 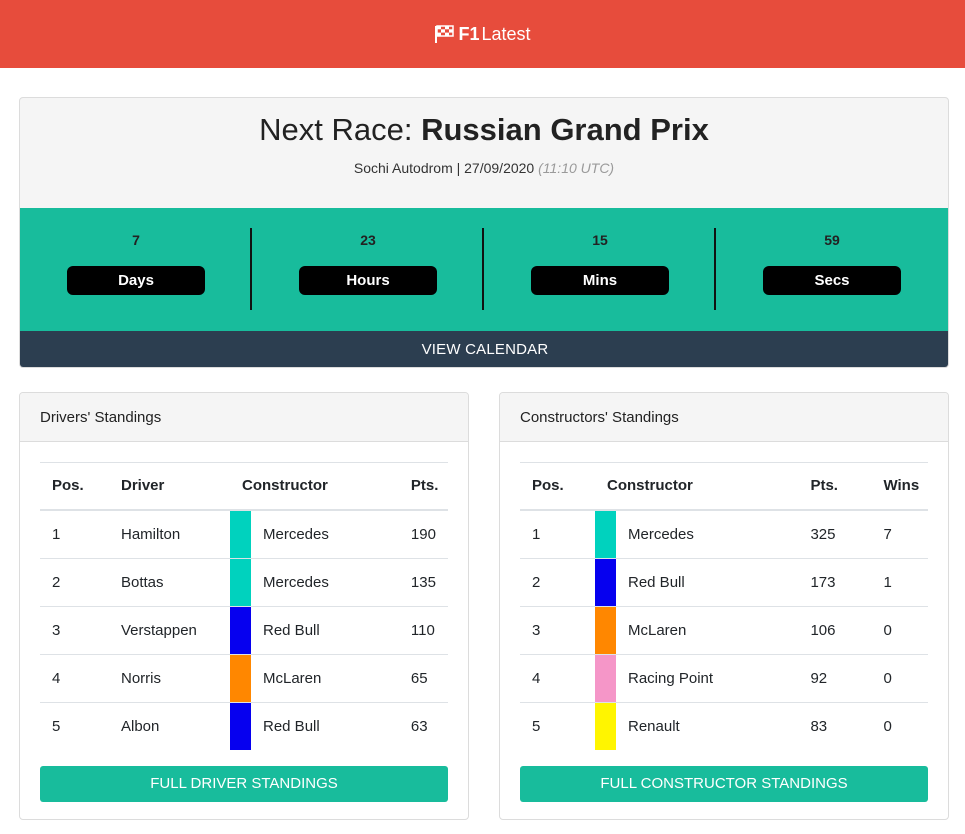 What do you see at coordinates (823, 534) in the screenshot?
I see `cell-pts: 325` at bounding box center [823, 534].